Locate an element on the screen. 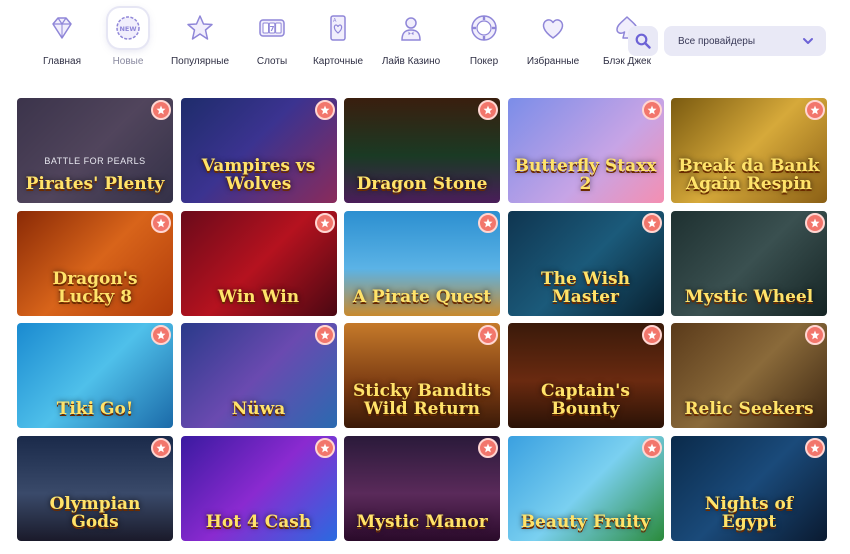 The height and width of the screenshot is (554, 850). new-badge-icon: NEW is located at coordinates (128, 28).